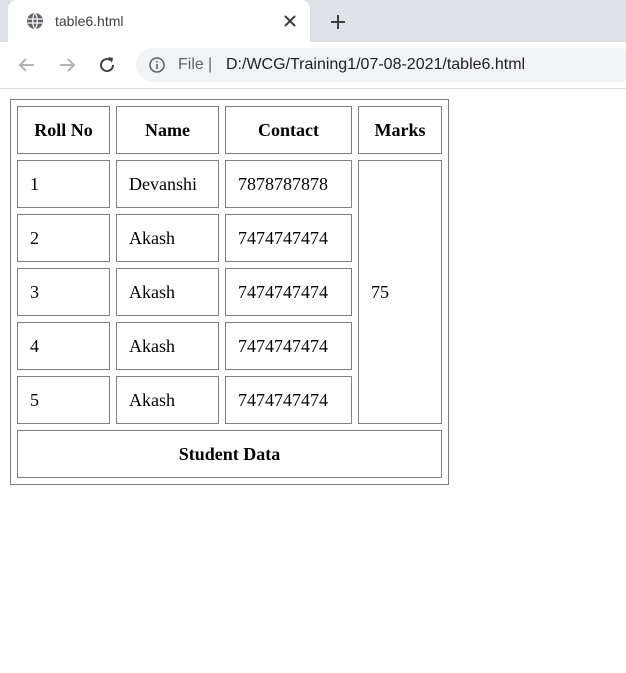 The height and width of the screenshot is (673, 626). I want to click on tab-title: table6.html, so click(89, 21).